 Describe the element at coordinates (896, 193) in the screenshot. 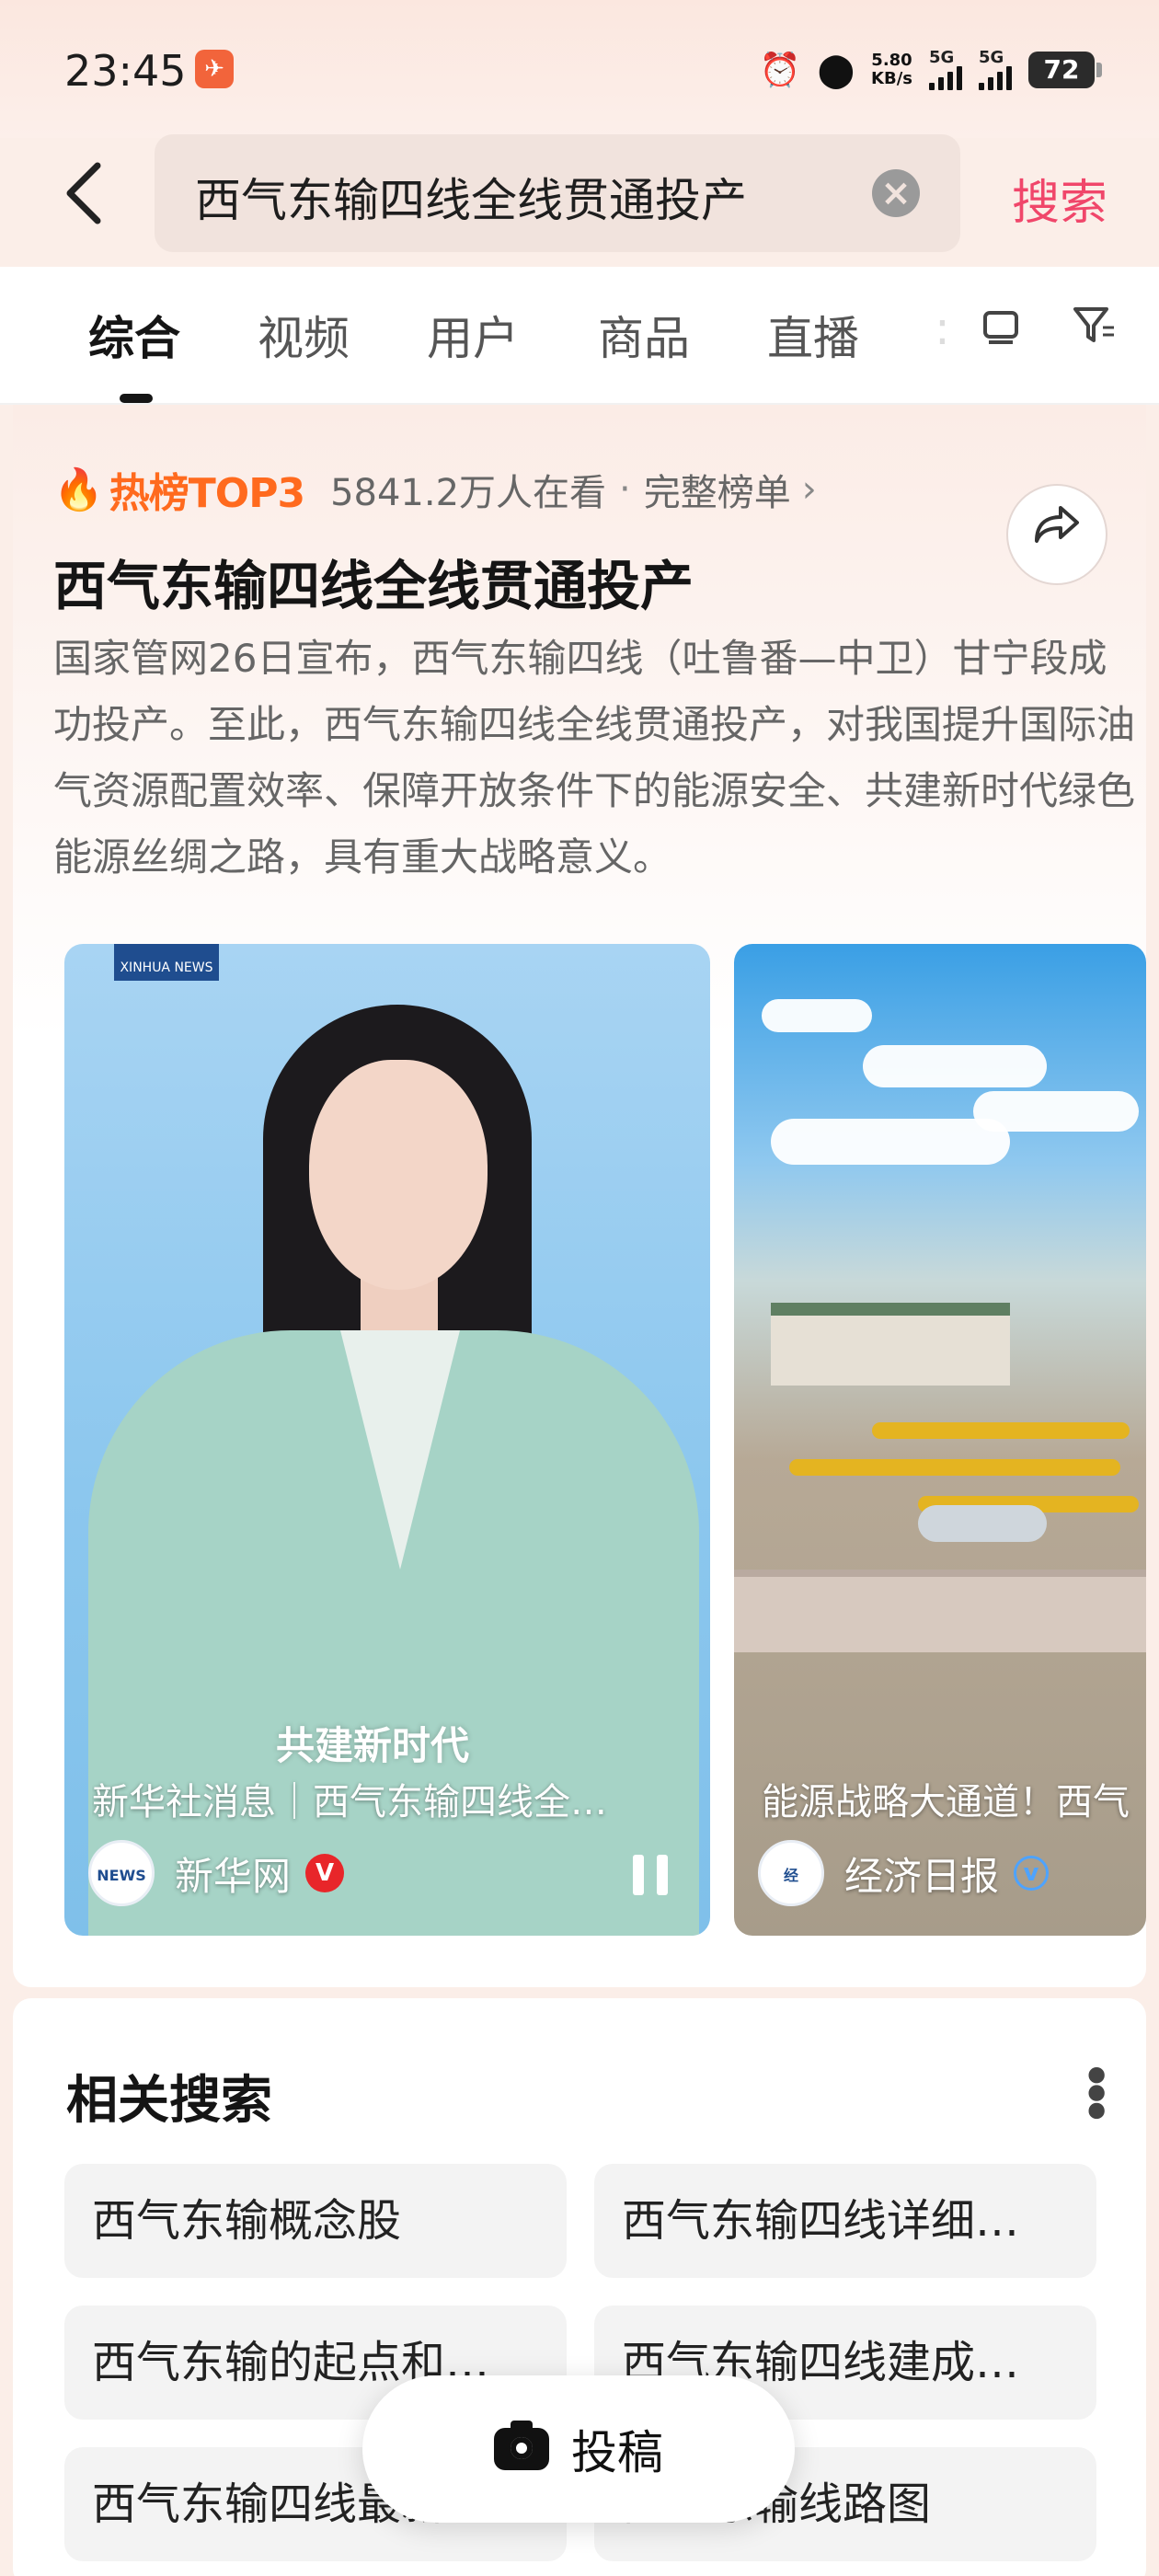

I see `clear-icon: ×` at that location.